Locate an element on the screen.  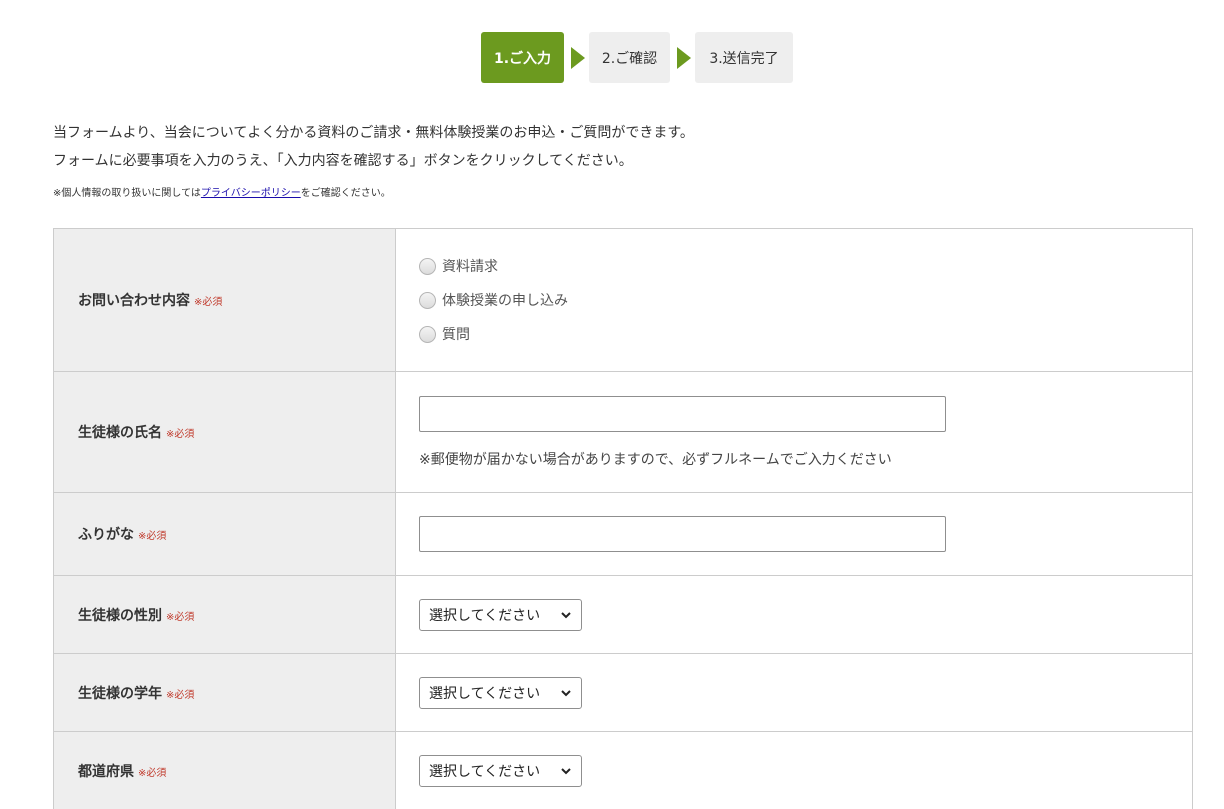
prefecture-select: 選択してください is located at coordinates (500, 770).